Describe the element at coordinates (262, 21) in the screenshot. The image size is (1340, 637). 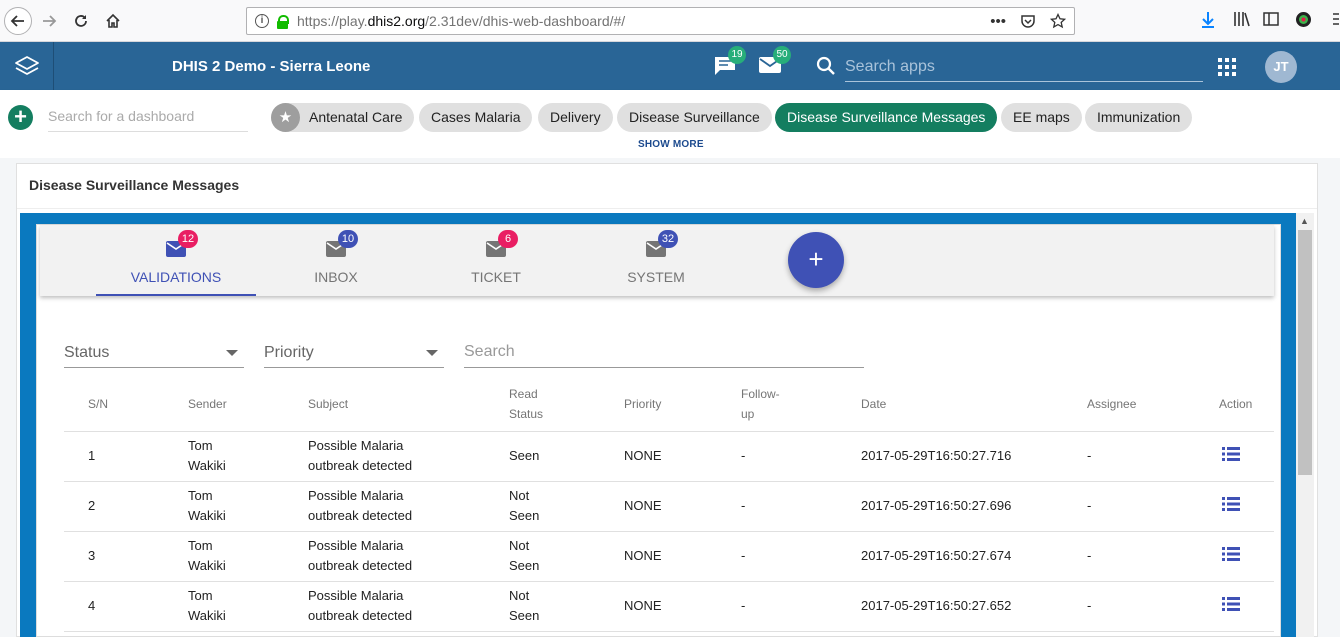
I see `info-icon: i` at that location.